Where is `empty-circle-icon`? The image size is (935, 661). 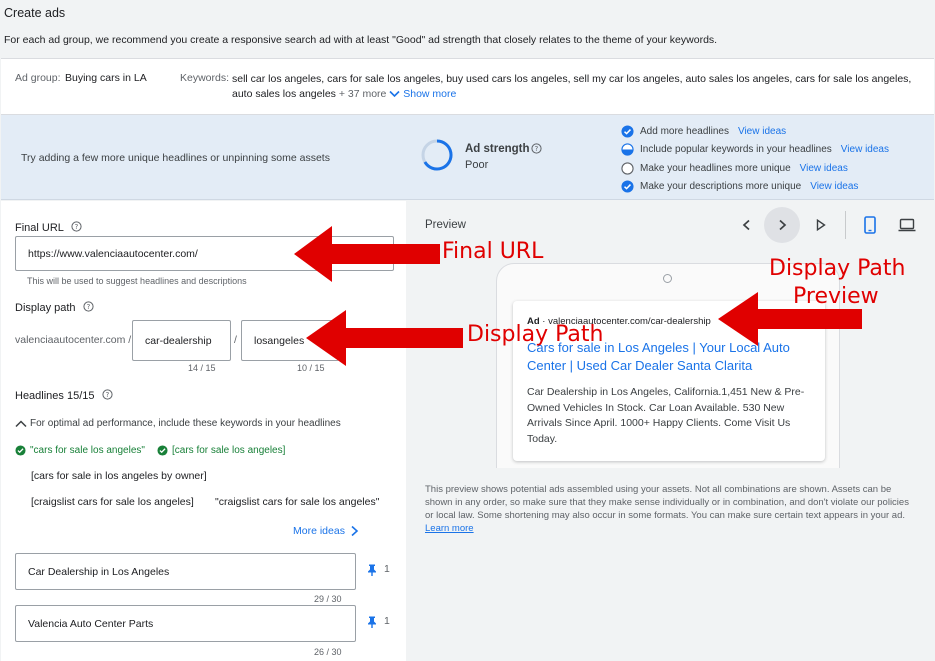
empty-circle-icon is located at coordinates (627, 168).